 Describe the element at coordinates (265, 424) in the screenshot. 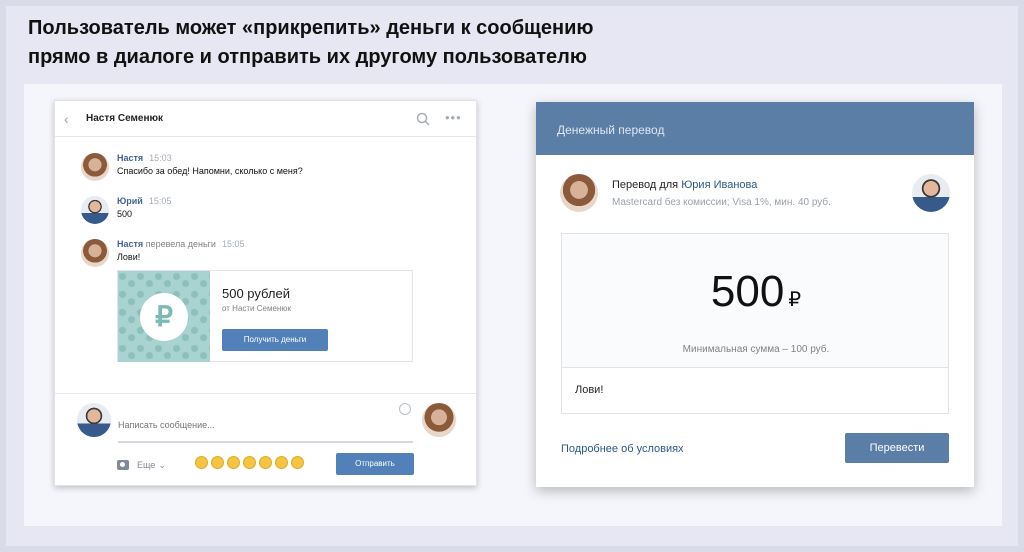

I see `message-input` at that location.